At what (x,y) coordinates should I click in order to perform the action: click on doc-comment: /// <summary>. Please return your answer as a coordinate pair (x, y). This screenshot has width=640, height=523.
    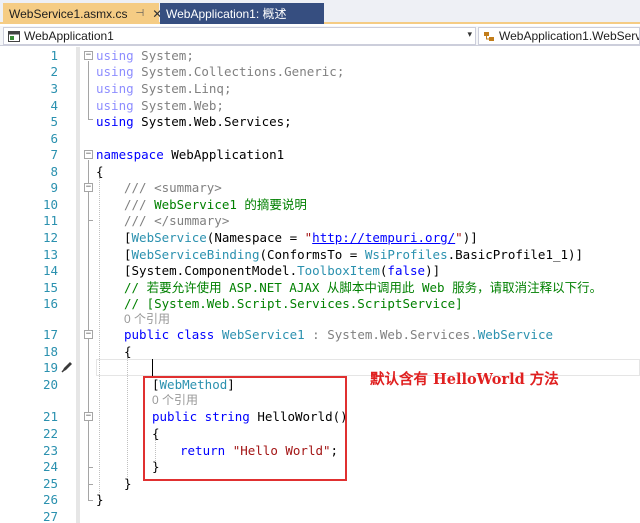
    Looking at the image, I should click on (173, 187).